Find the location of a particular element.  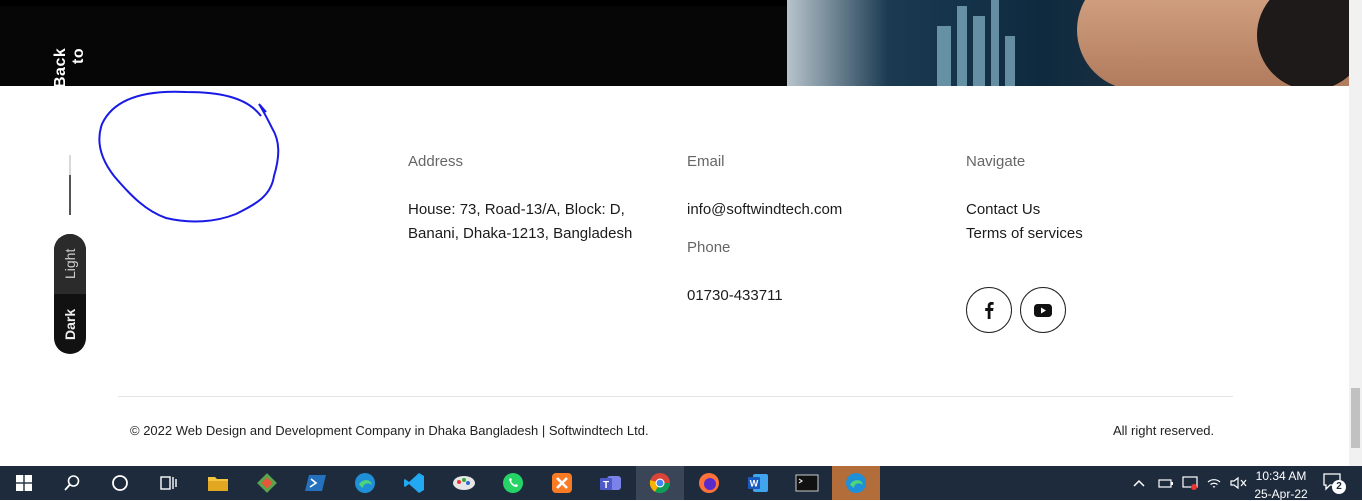

theme-light-option: Light is located at coordinates (70, 264).